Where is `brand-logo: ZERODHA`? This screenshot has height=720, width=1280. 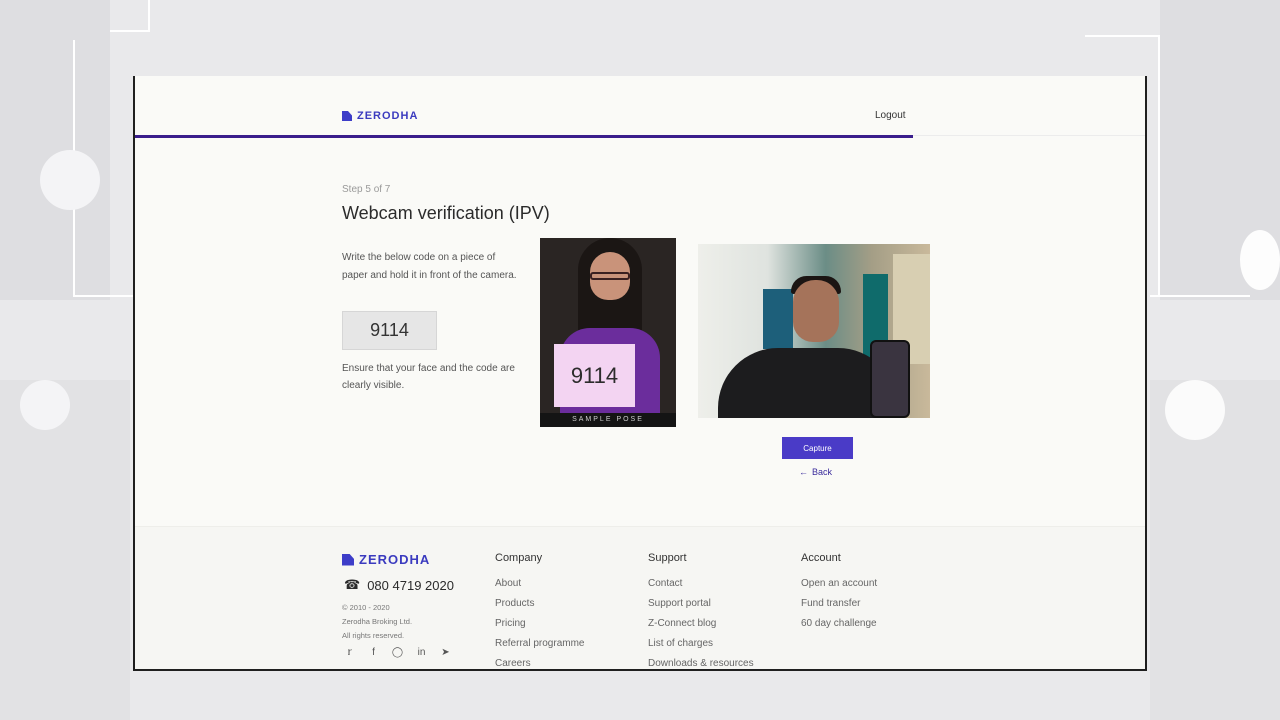 brand-logo: ZERODHA is located at coordinates (380, 116).